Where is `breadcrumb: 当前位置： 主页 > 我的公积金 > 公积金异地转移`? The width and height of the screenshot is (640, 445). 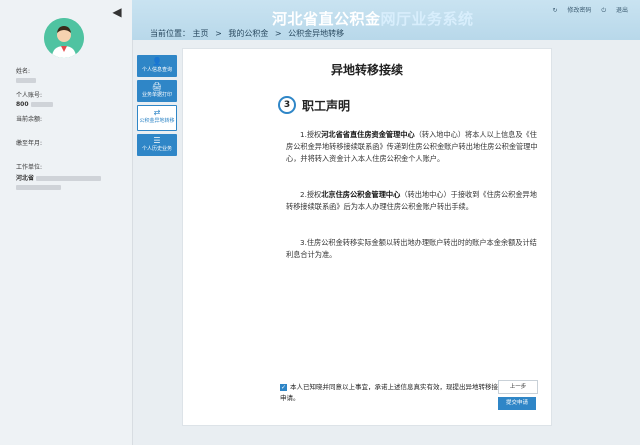 breadcrumb: 当前位置： 主页 > 我的公积金 > 公积金异地转移 is located at coordinates (247, 33).